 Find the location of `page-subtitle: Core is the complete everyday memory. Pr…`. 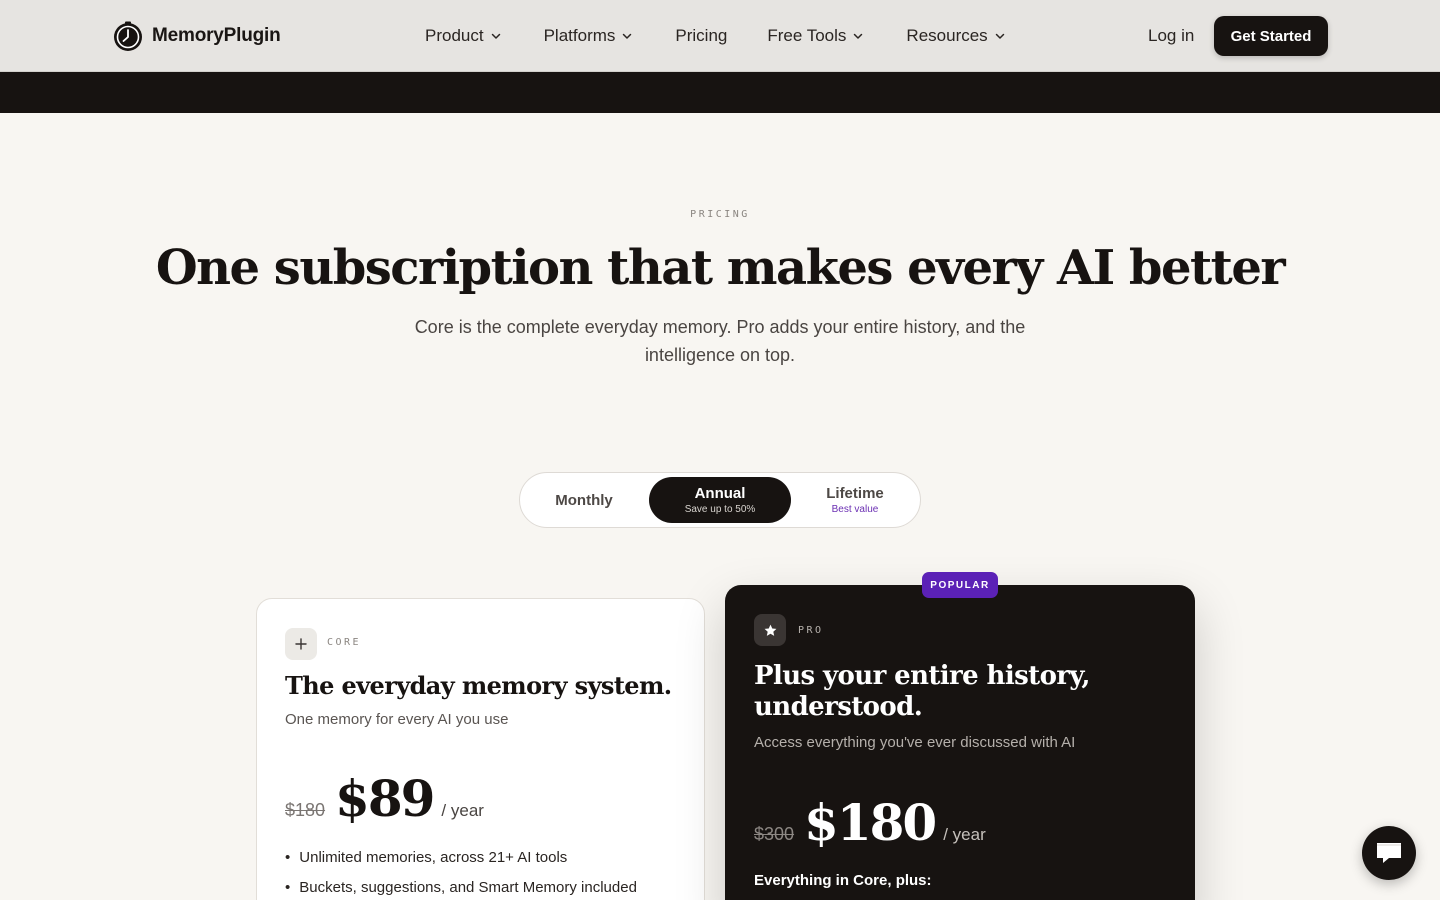

page-subtitle: Core is the complete everyday memory. Pr… is located at coordinates (720, 341).